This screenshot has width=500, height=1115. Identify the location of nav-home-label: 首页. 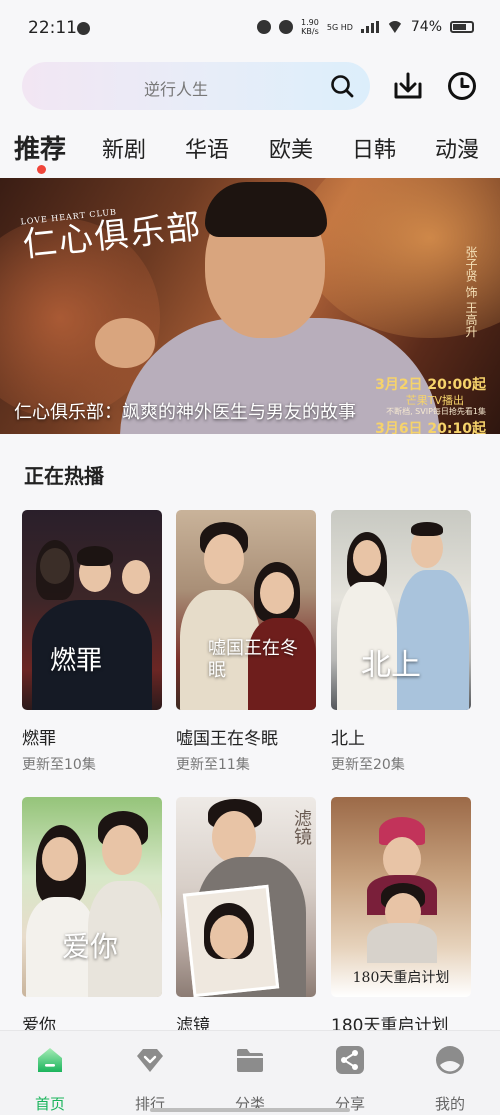
(49, 1104).